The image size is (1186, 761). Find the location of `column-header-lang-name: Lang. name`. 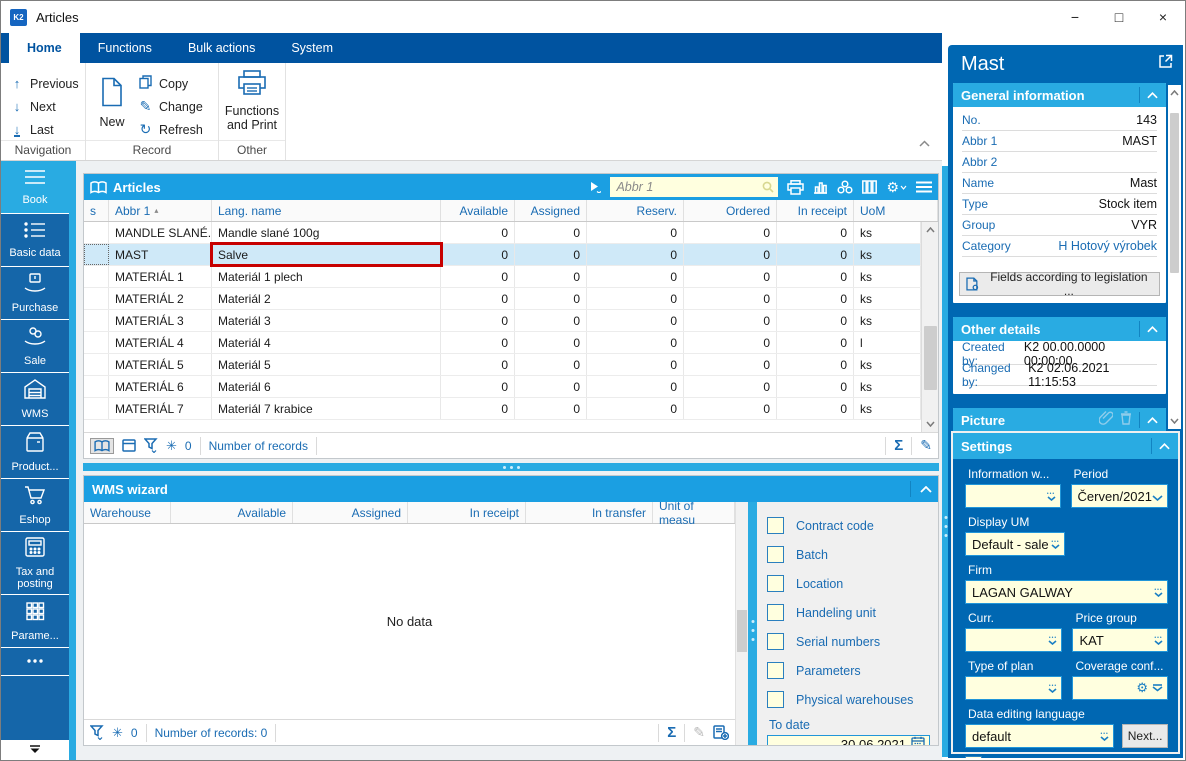

column-header-lang-name: Lang. name is located at coordinates (326, 210).